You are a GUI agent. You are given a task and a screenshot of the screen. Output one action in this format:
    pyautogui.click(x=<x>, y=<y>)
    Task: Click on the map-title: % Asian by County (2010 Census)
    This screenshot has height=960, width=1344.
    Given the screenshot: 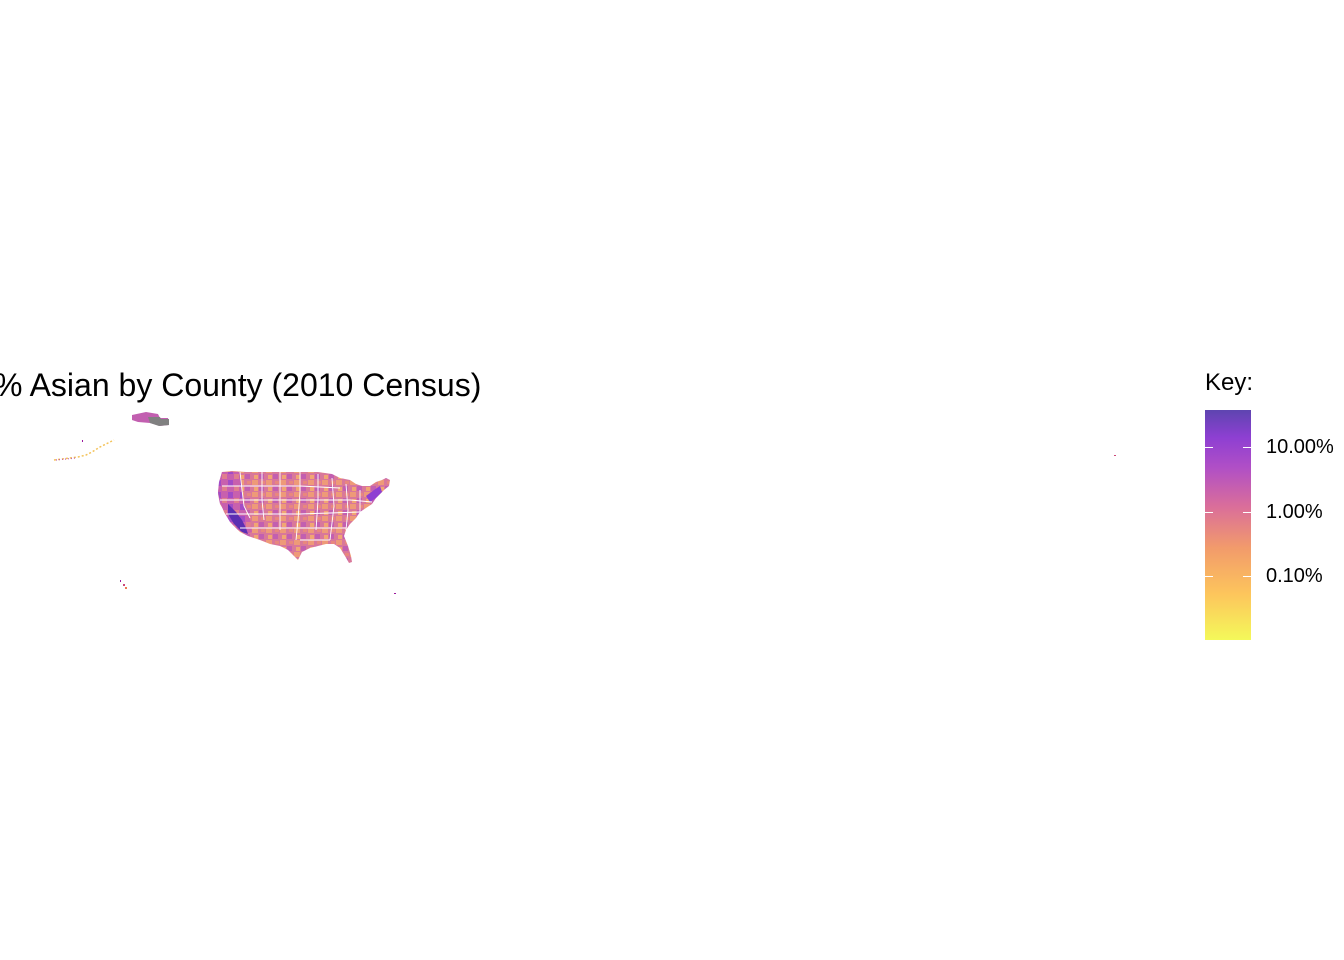 What is the action you would take?
    pyautogui.click(x=241, y=385)
    